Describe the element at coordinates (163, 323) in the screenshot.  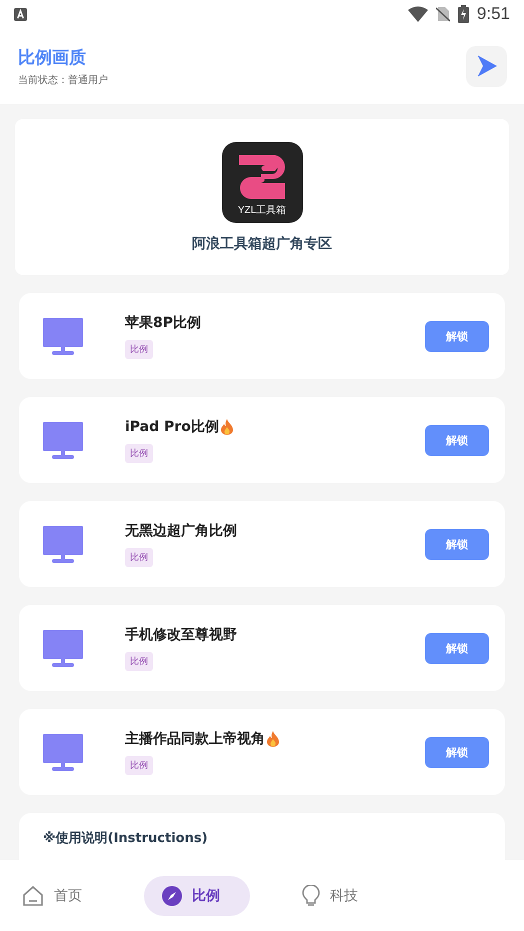
I see `item-title: 苹果8P比例` at that location.